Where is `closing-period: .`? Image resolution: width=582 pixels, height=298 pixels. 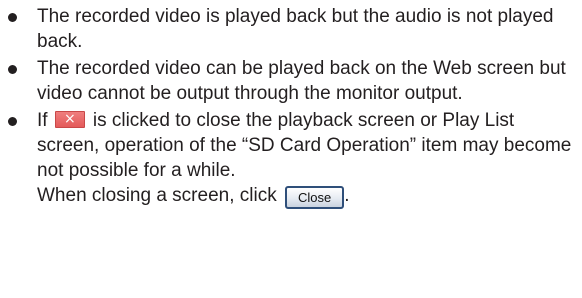
closing-period: . is located at coordinates (347, 195).